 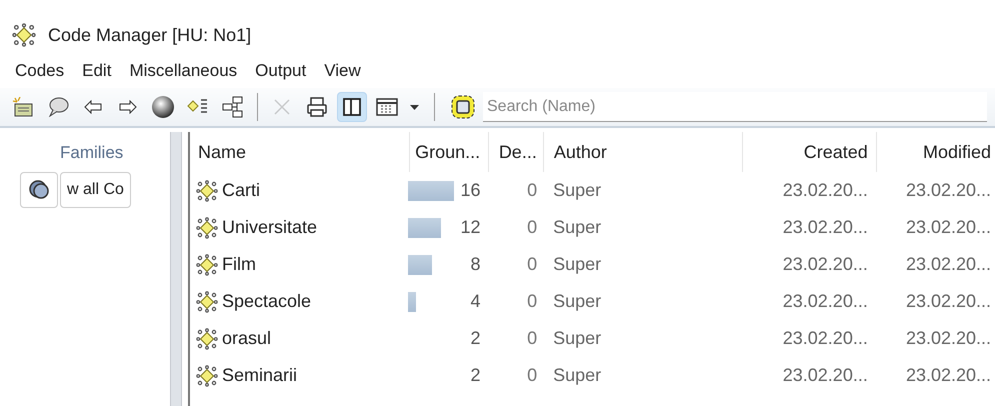 What do you see at coordinates (281, 71) in the screenshot?
I see `menu-item: Output` at bounding box center [281, 71].